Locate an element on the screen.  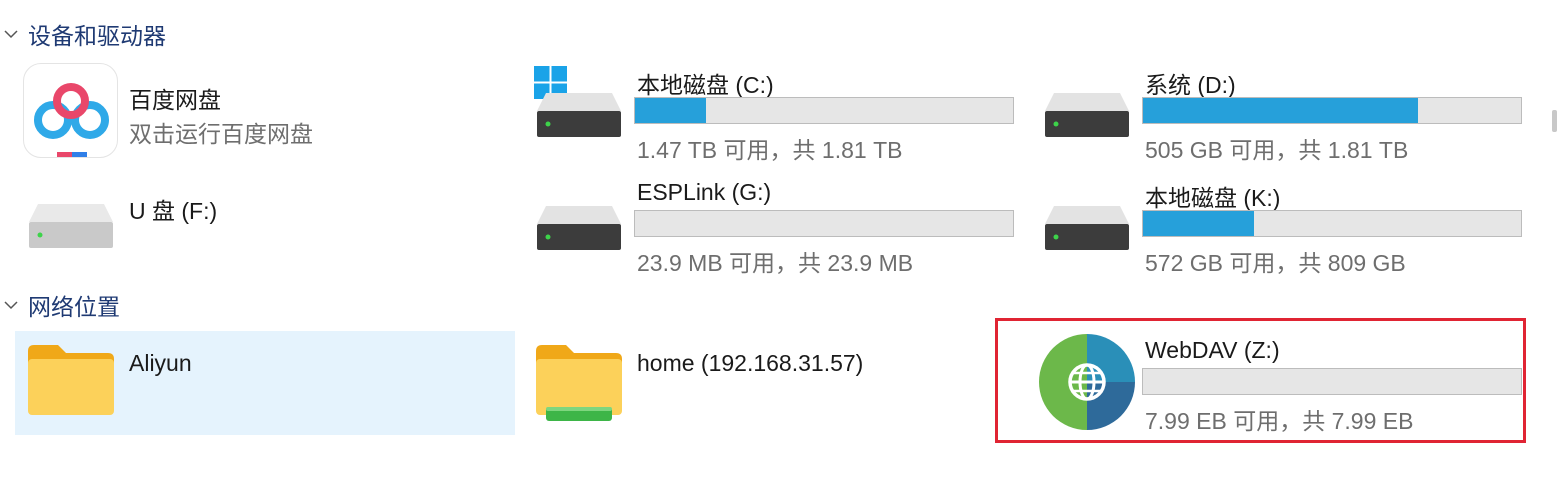
section-header-devices: 设备和驱动器 is located at coordinates (83, 34).